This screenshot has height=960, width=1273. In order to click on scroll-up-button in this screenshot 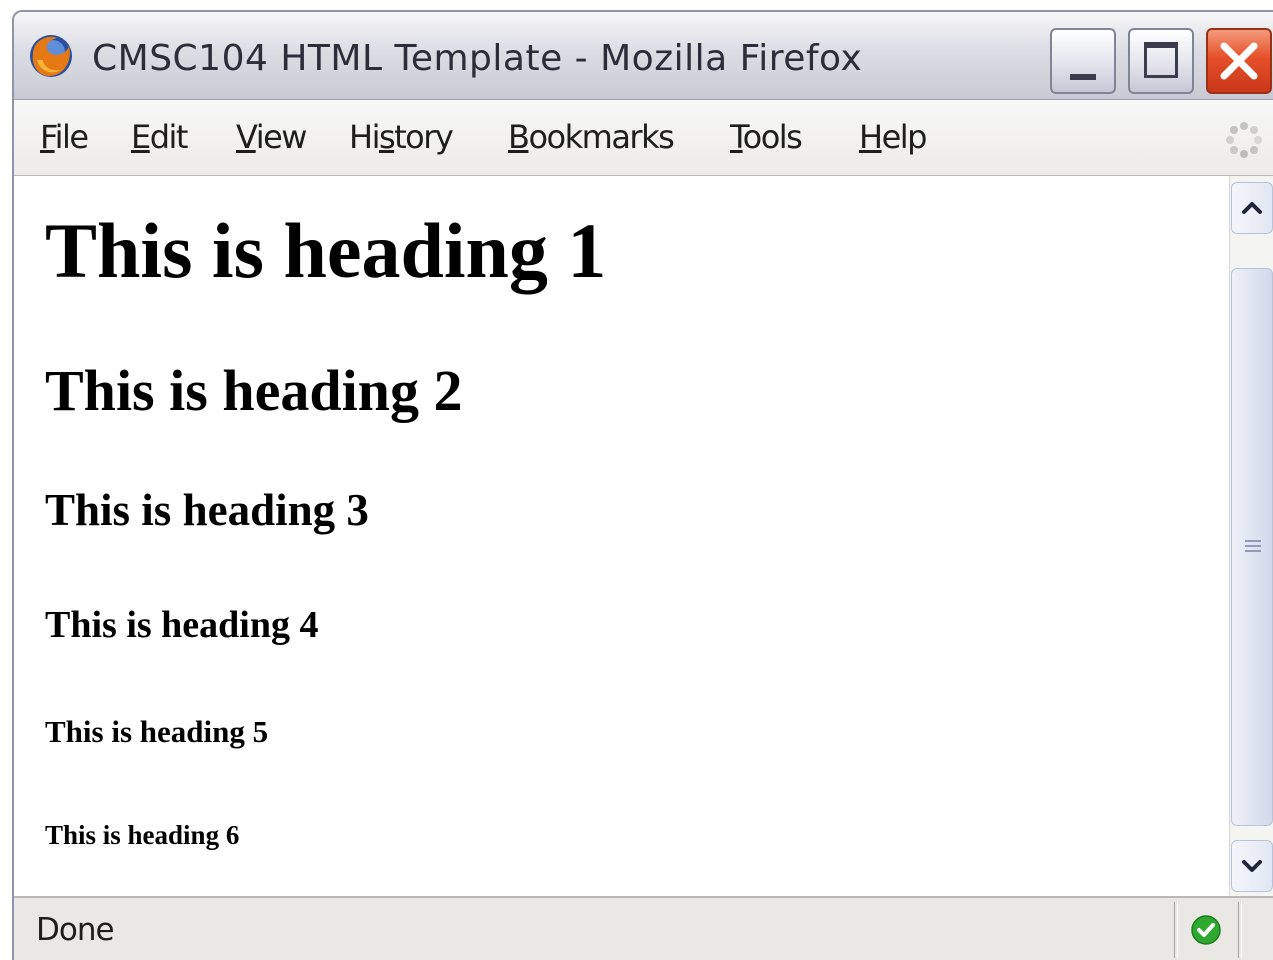, I will do `click(1252, 208)`.